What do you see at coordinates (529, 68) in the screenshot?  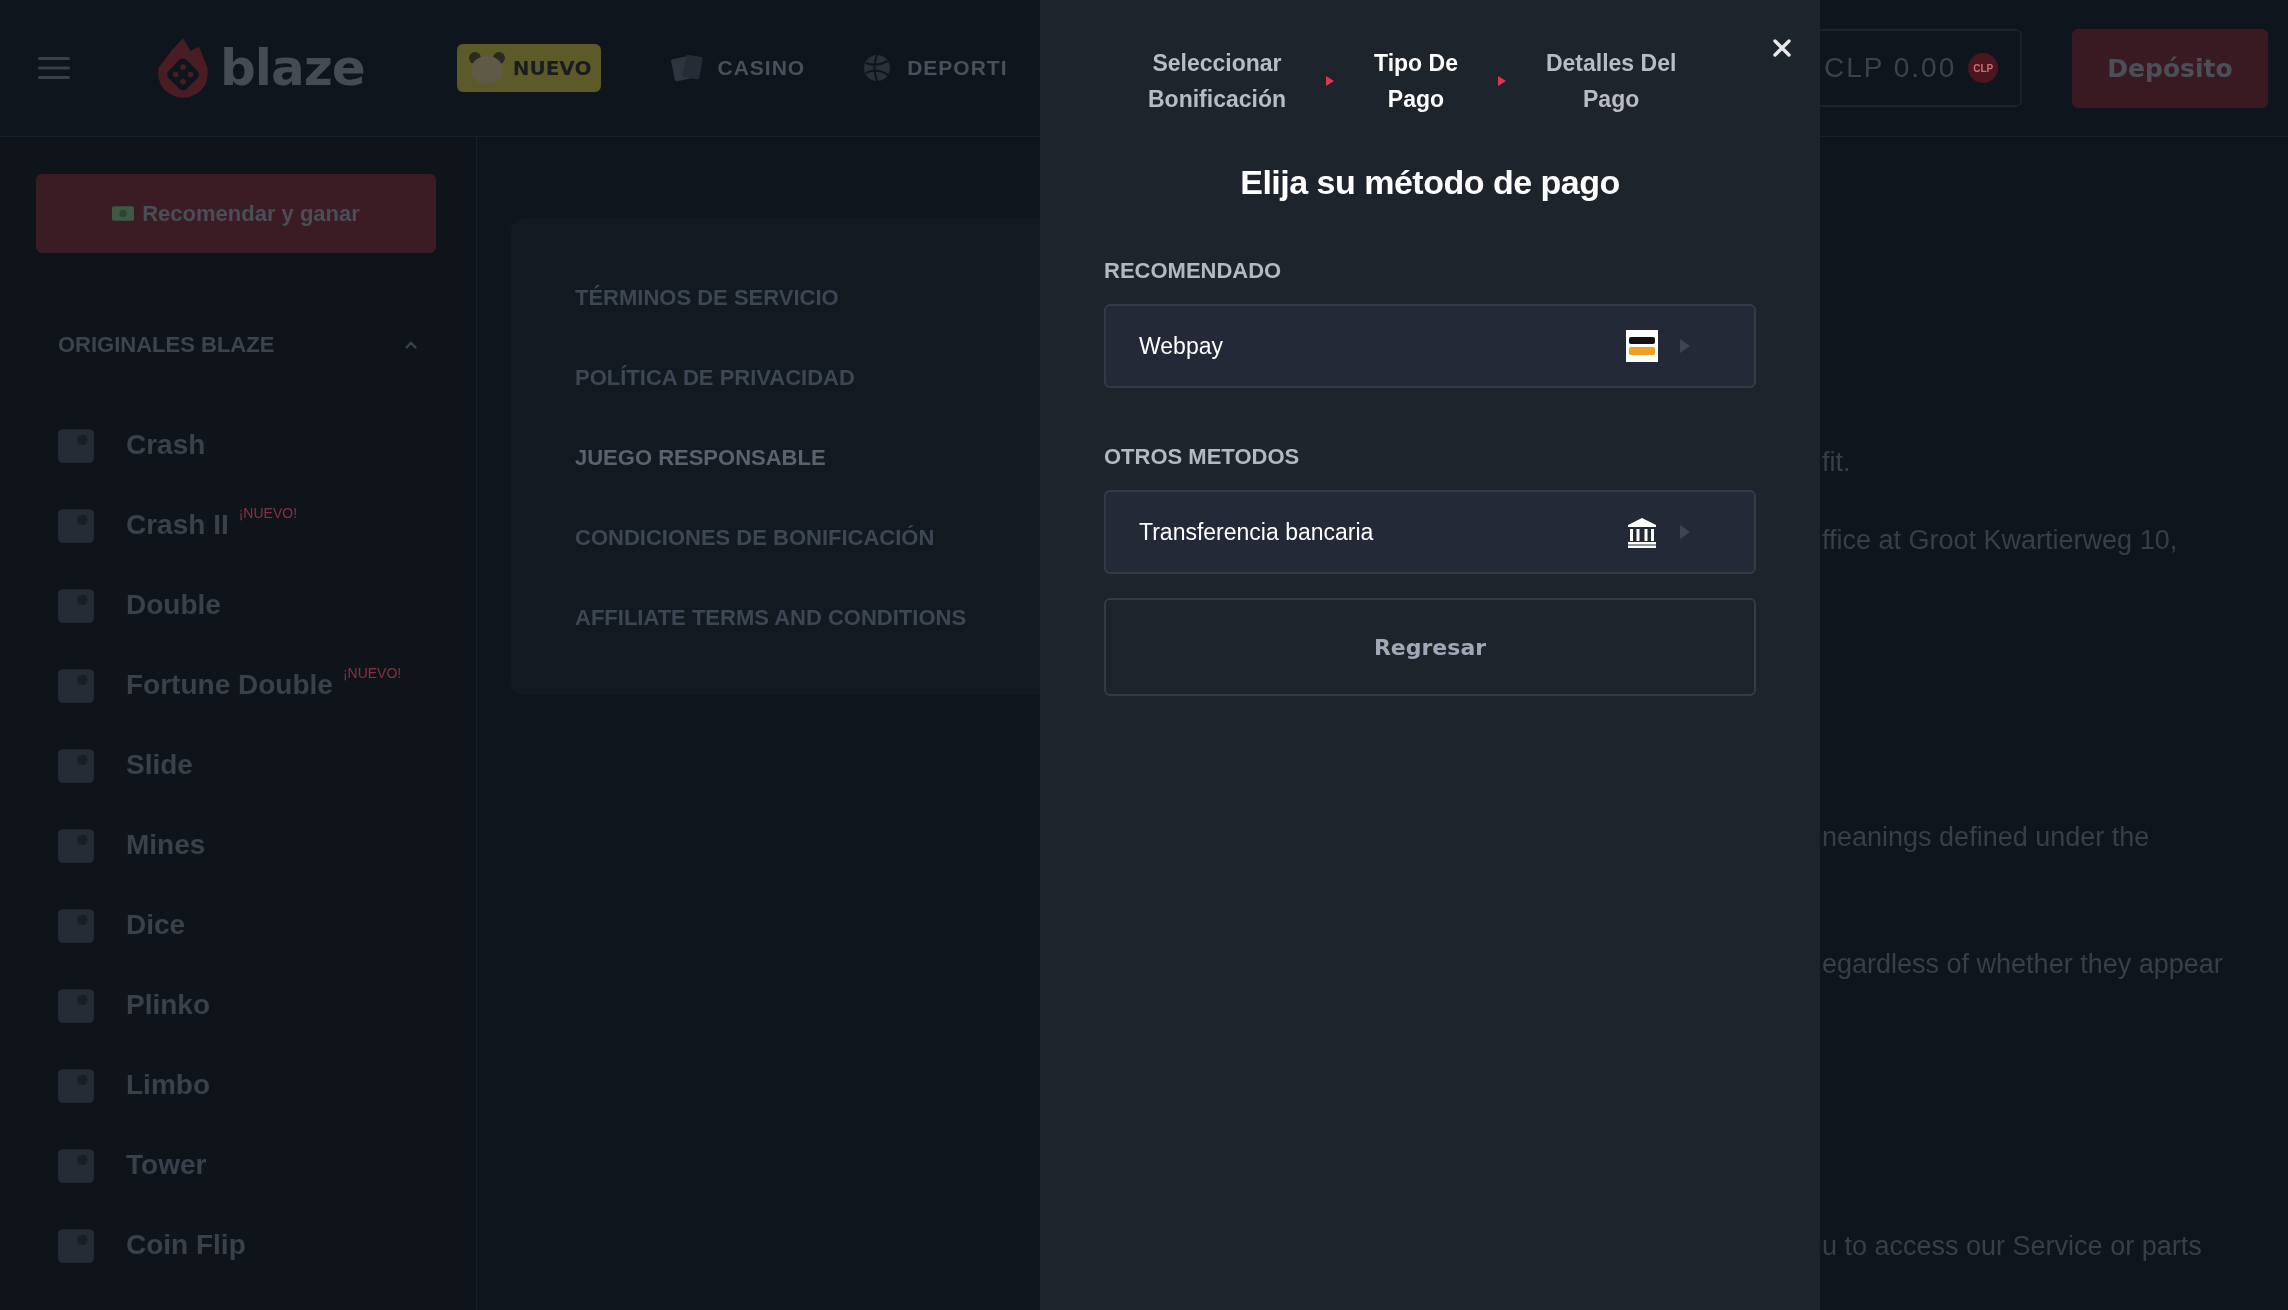 I see `promo-badge: NUEVO` at bounding box center [529, 68].